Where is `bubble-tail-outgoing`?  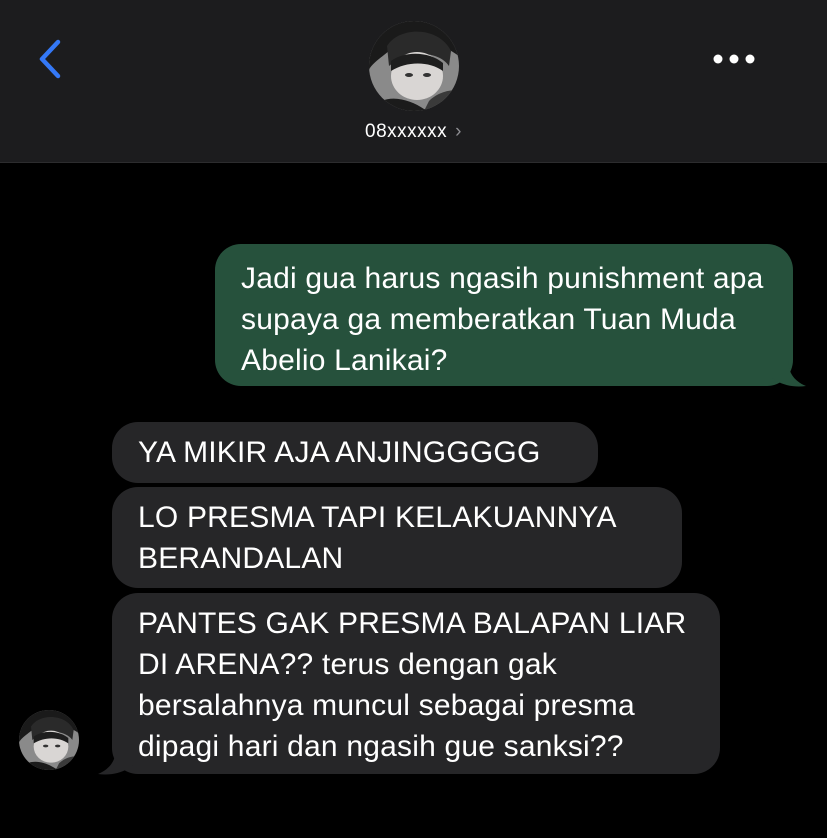
bubble-tail-outgoing is located at coordinates (788, 373).